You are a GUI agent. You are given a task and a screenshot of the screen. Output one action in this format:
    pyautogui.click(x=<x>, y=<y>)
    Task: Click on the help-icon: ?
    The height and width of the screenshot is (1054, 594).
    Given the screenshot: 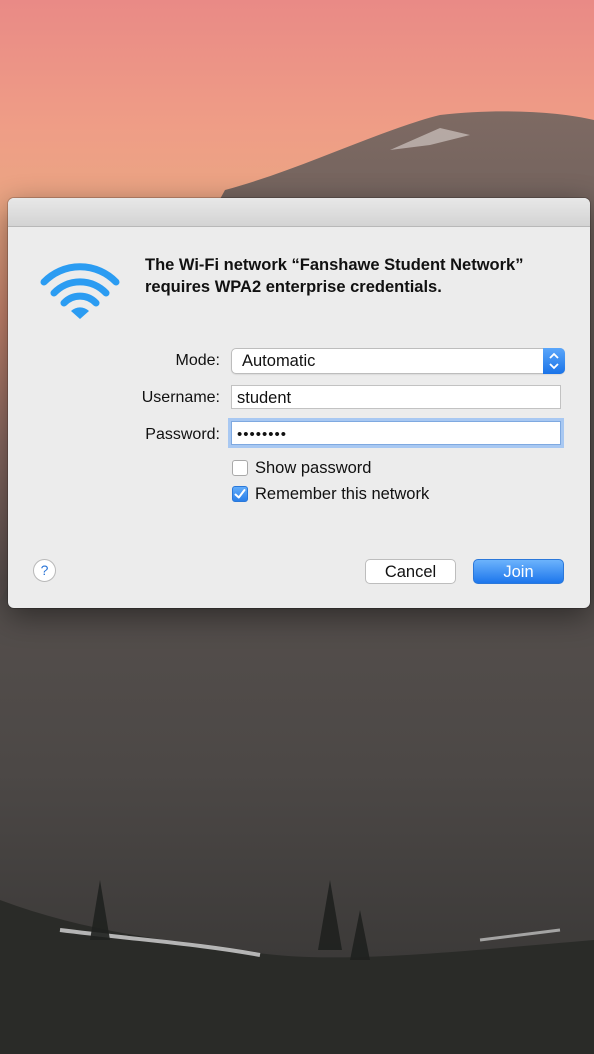 What is the action you would take?
    pyautogui.click(x=44, y=570)
    